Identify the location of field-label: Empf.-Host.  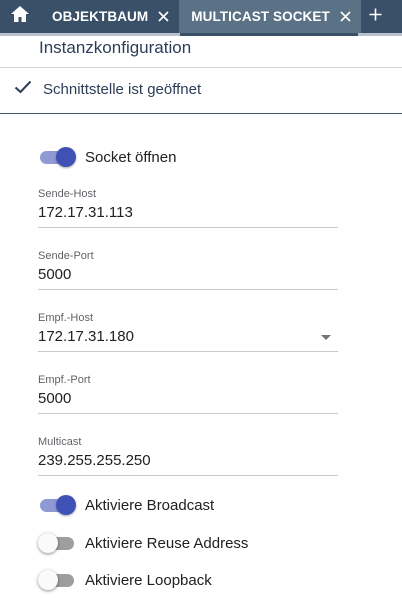
(66, 318).